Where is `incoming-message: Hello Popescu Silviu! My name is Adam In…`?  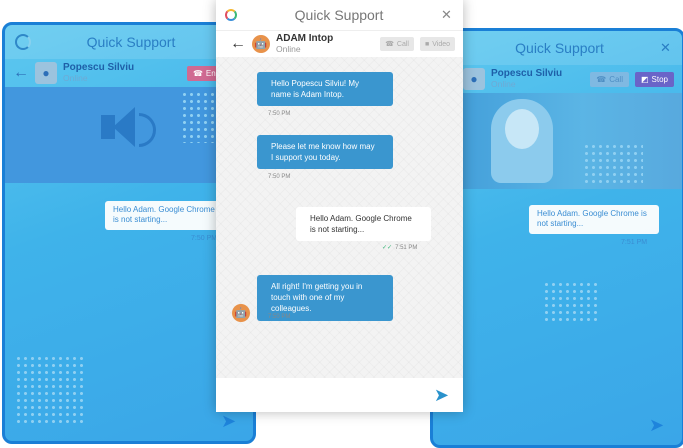
incoming-message: Hello Popescu Silviu! My name is Adam In… is located at coordinates (325, 89).